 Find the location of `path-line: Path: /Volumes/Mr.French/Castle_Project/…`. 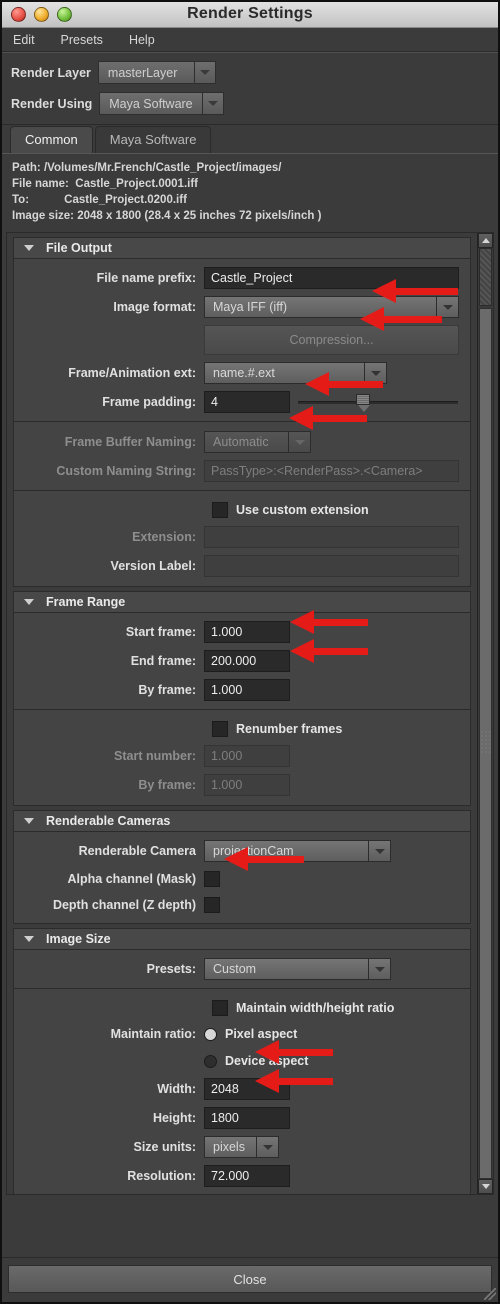

path-line: Path: /Volumes/Mr.French/Castle_Project/… is located at coordinates (147, 168).